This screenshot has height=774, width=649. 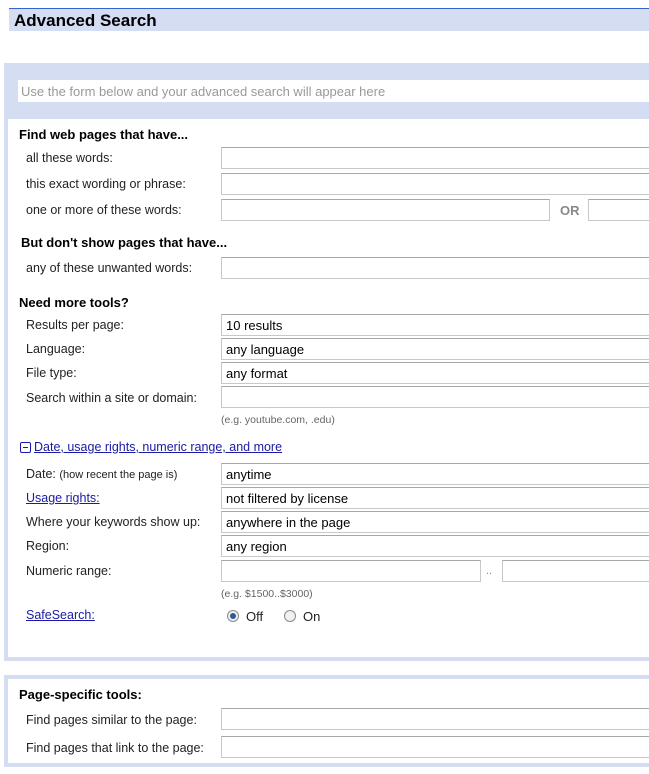 I want to click on exact-phrase-input, so click(x=435, y=184).